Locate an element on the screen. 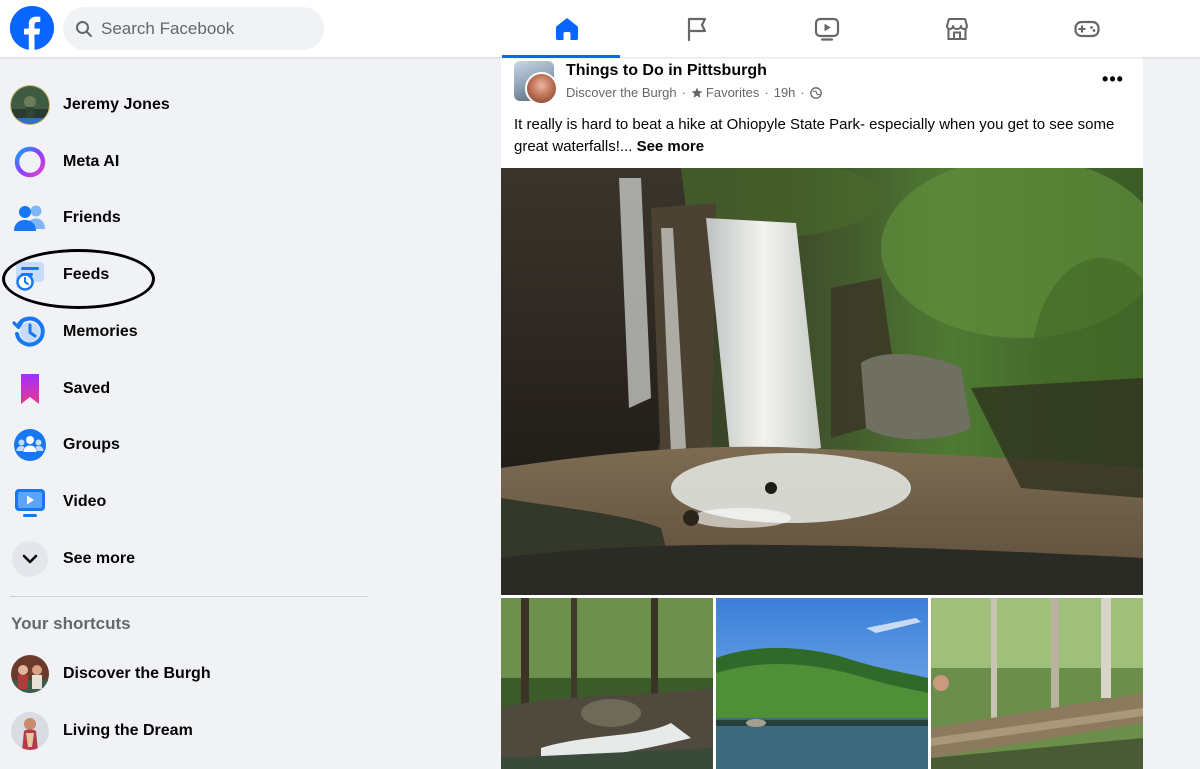  main-nav is located at coordinates (827, 29).